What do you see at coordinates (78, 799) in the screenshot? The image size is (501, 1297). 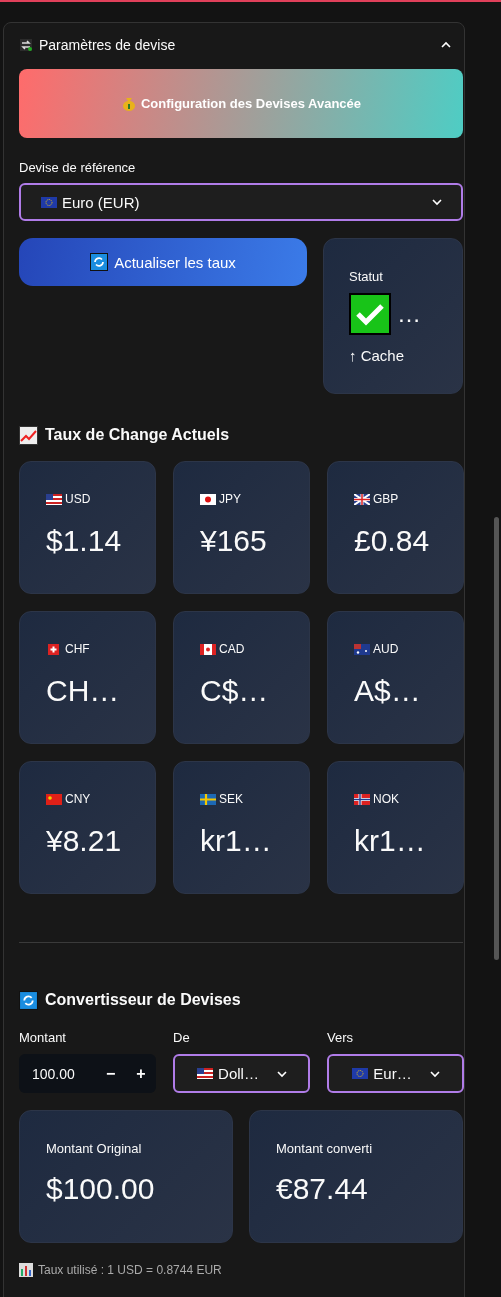 I see `currency-code: CNY` at bounding box center [78, 799].